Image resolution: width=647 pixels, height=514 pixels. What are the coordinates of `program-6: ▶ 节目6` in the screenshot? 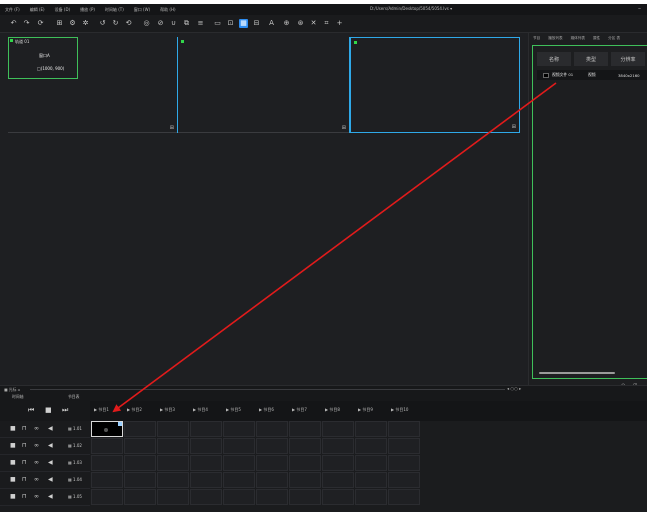 It's located at (266, 410).